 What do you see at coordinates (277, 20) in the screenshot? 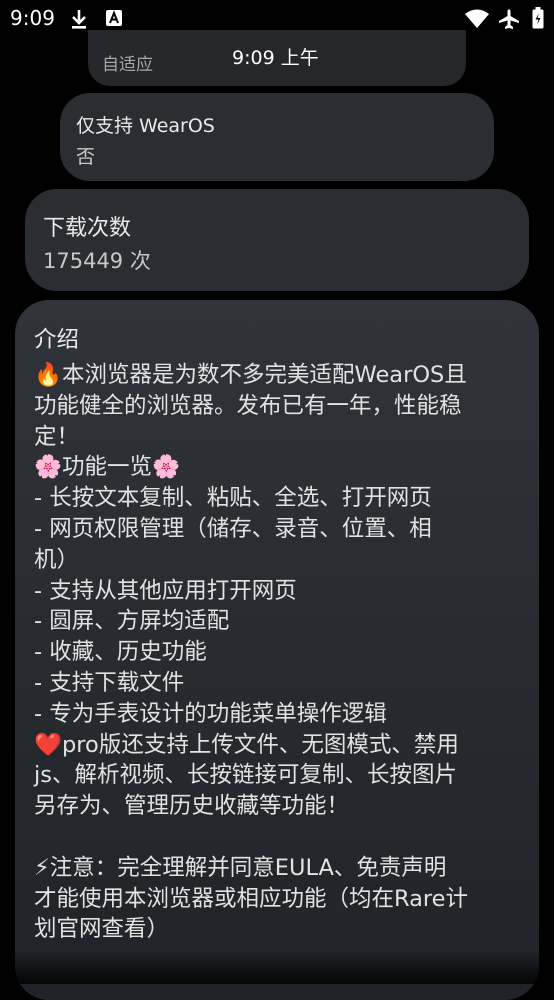
I see `status-bar: 9:09` at bounding box center [277, 20].